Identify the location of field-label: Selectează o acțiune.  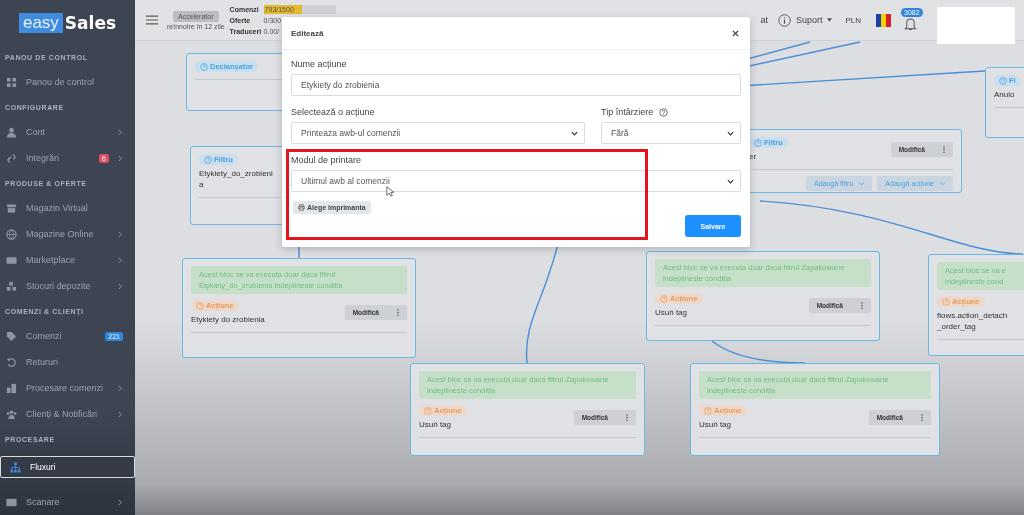
(333, 112).